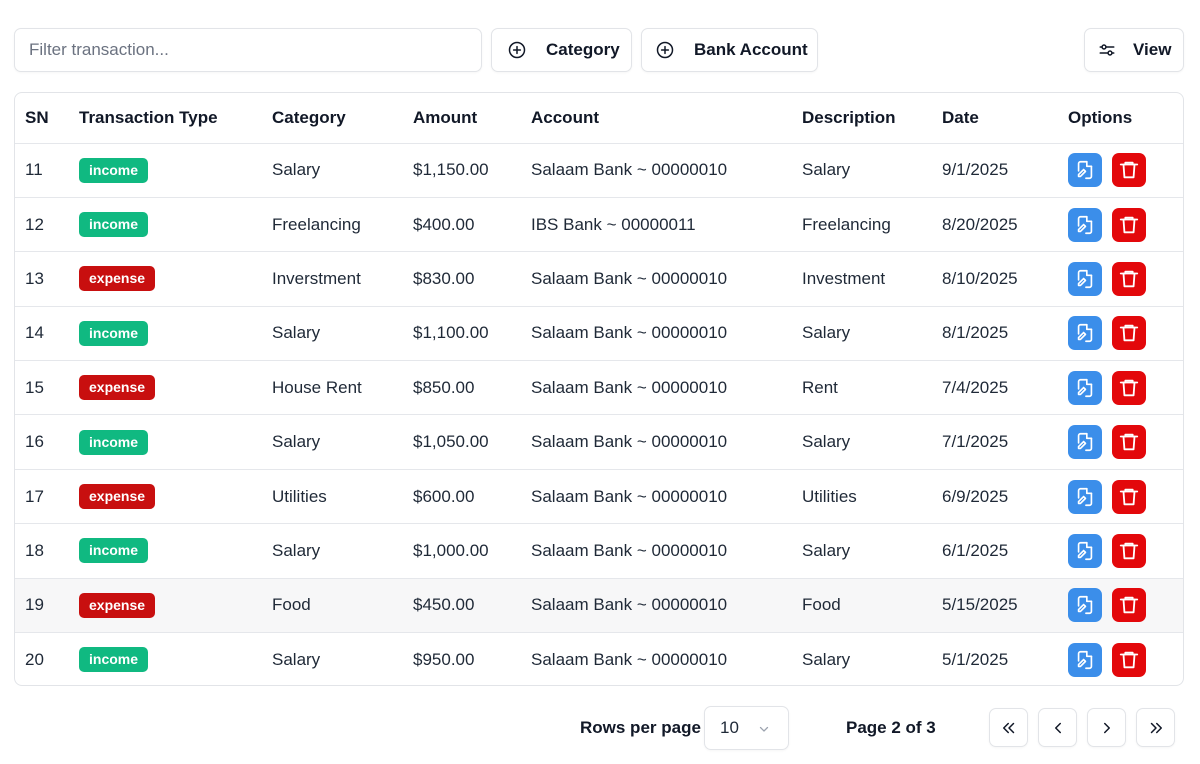 The width and height of the screenshot is (1200, 764). What do you see at coordinates (975, 550) in the screenshot?
I see `cell-date: 6/1/2025` at bounding box center [975, 550].